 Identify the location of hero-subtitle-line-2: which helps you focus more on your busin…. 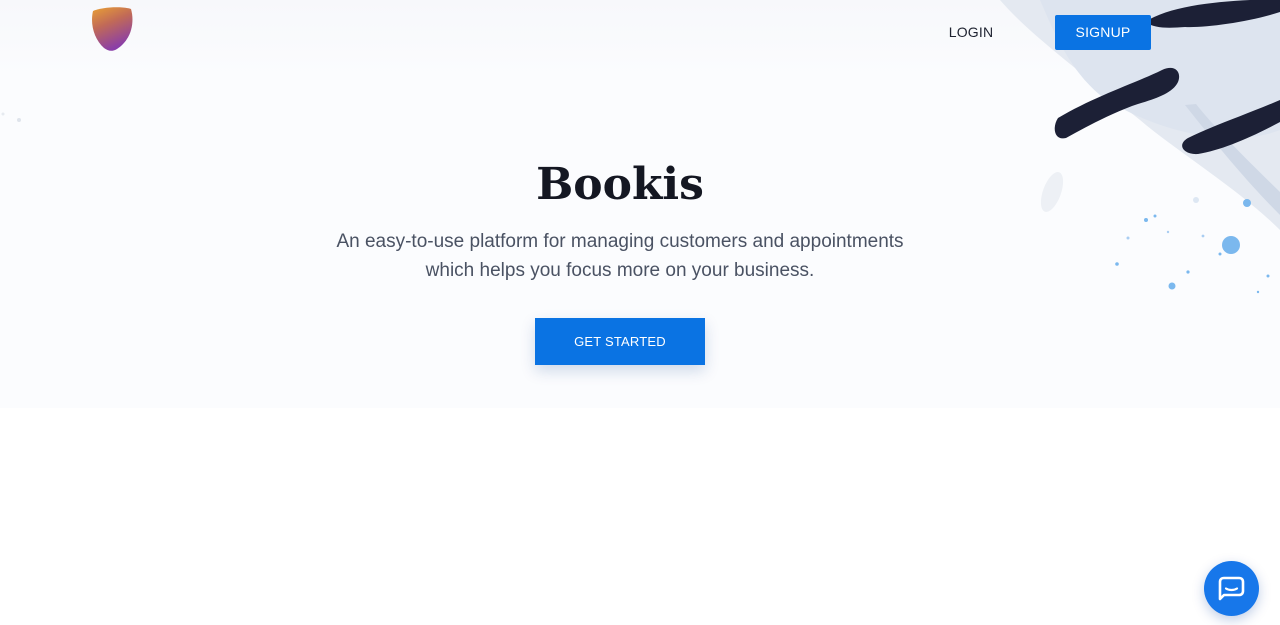
(620, 270).